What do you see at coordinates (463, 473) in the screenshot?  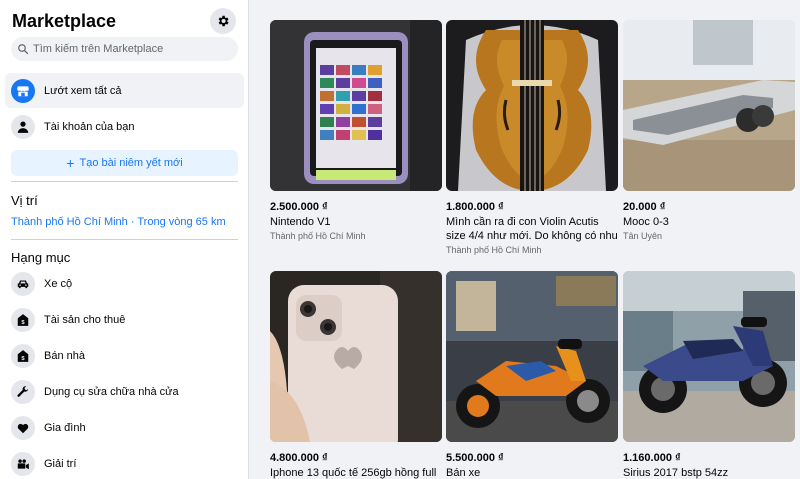 I see `listing-title: Bán xe` at bounding box center [463, 473].